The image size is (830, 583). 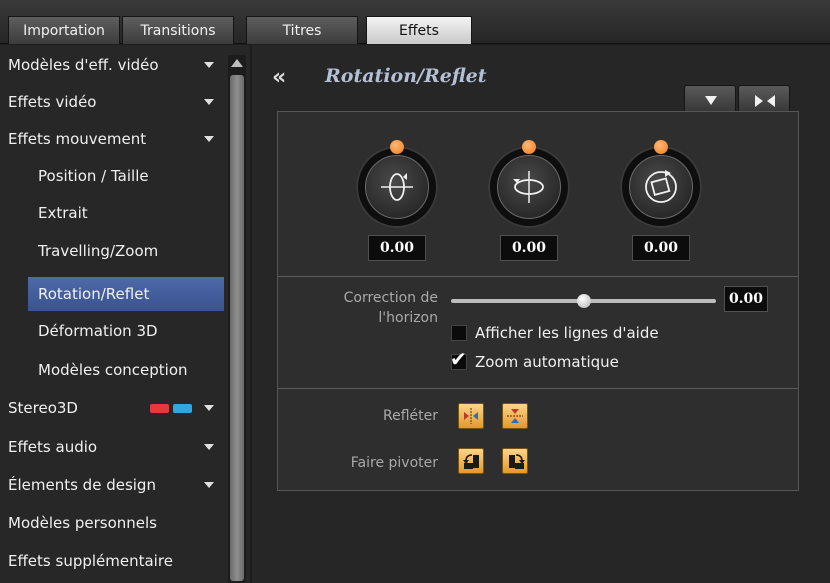 I want to click on sidebar-item-label: Déformation 3D, so click(x=98, y=331).